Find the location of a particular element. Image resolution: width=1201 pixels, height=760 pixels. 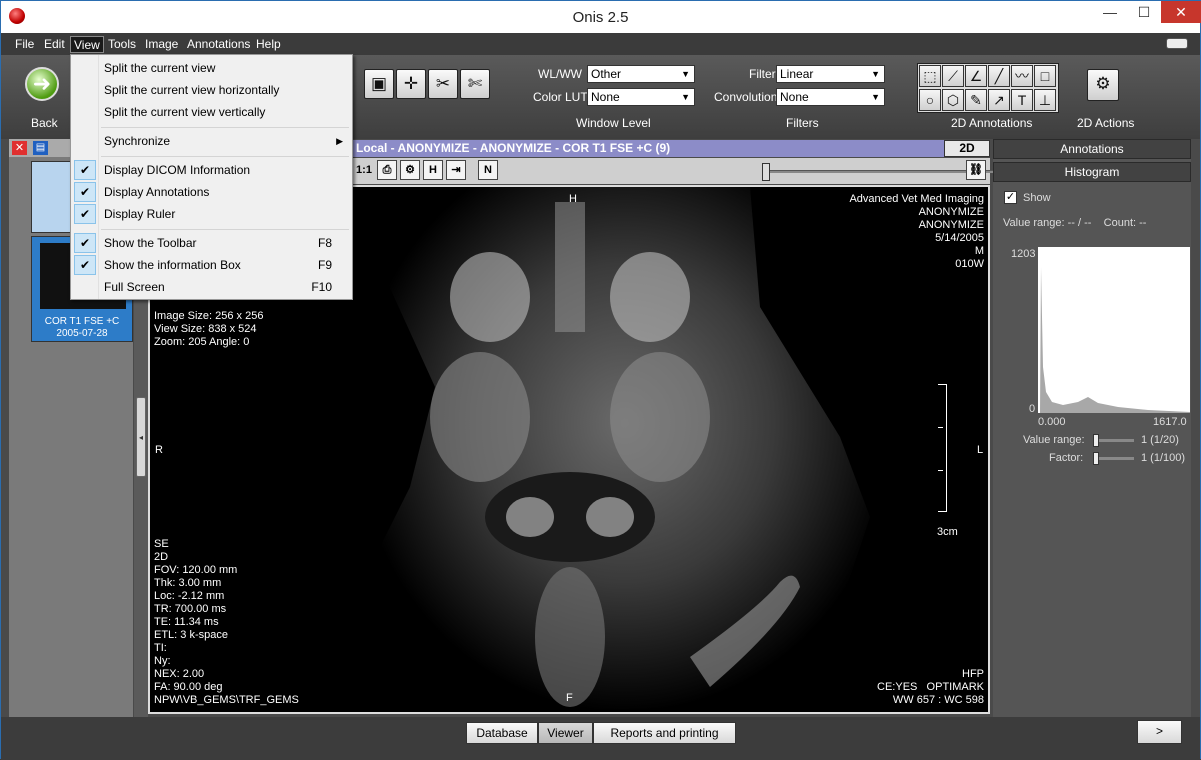

polyline-icon: 〰 is located at coordinates (1022, 76).